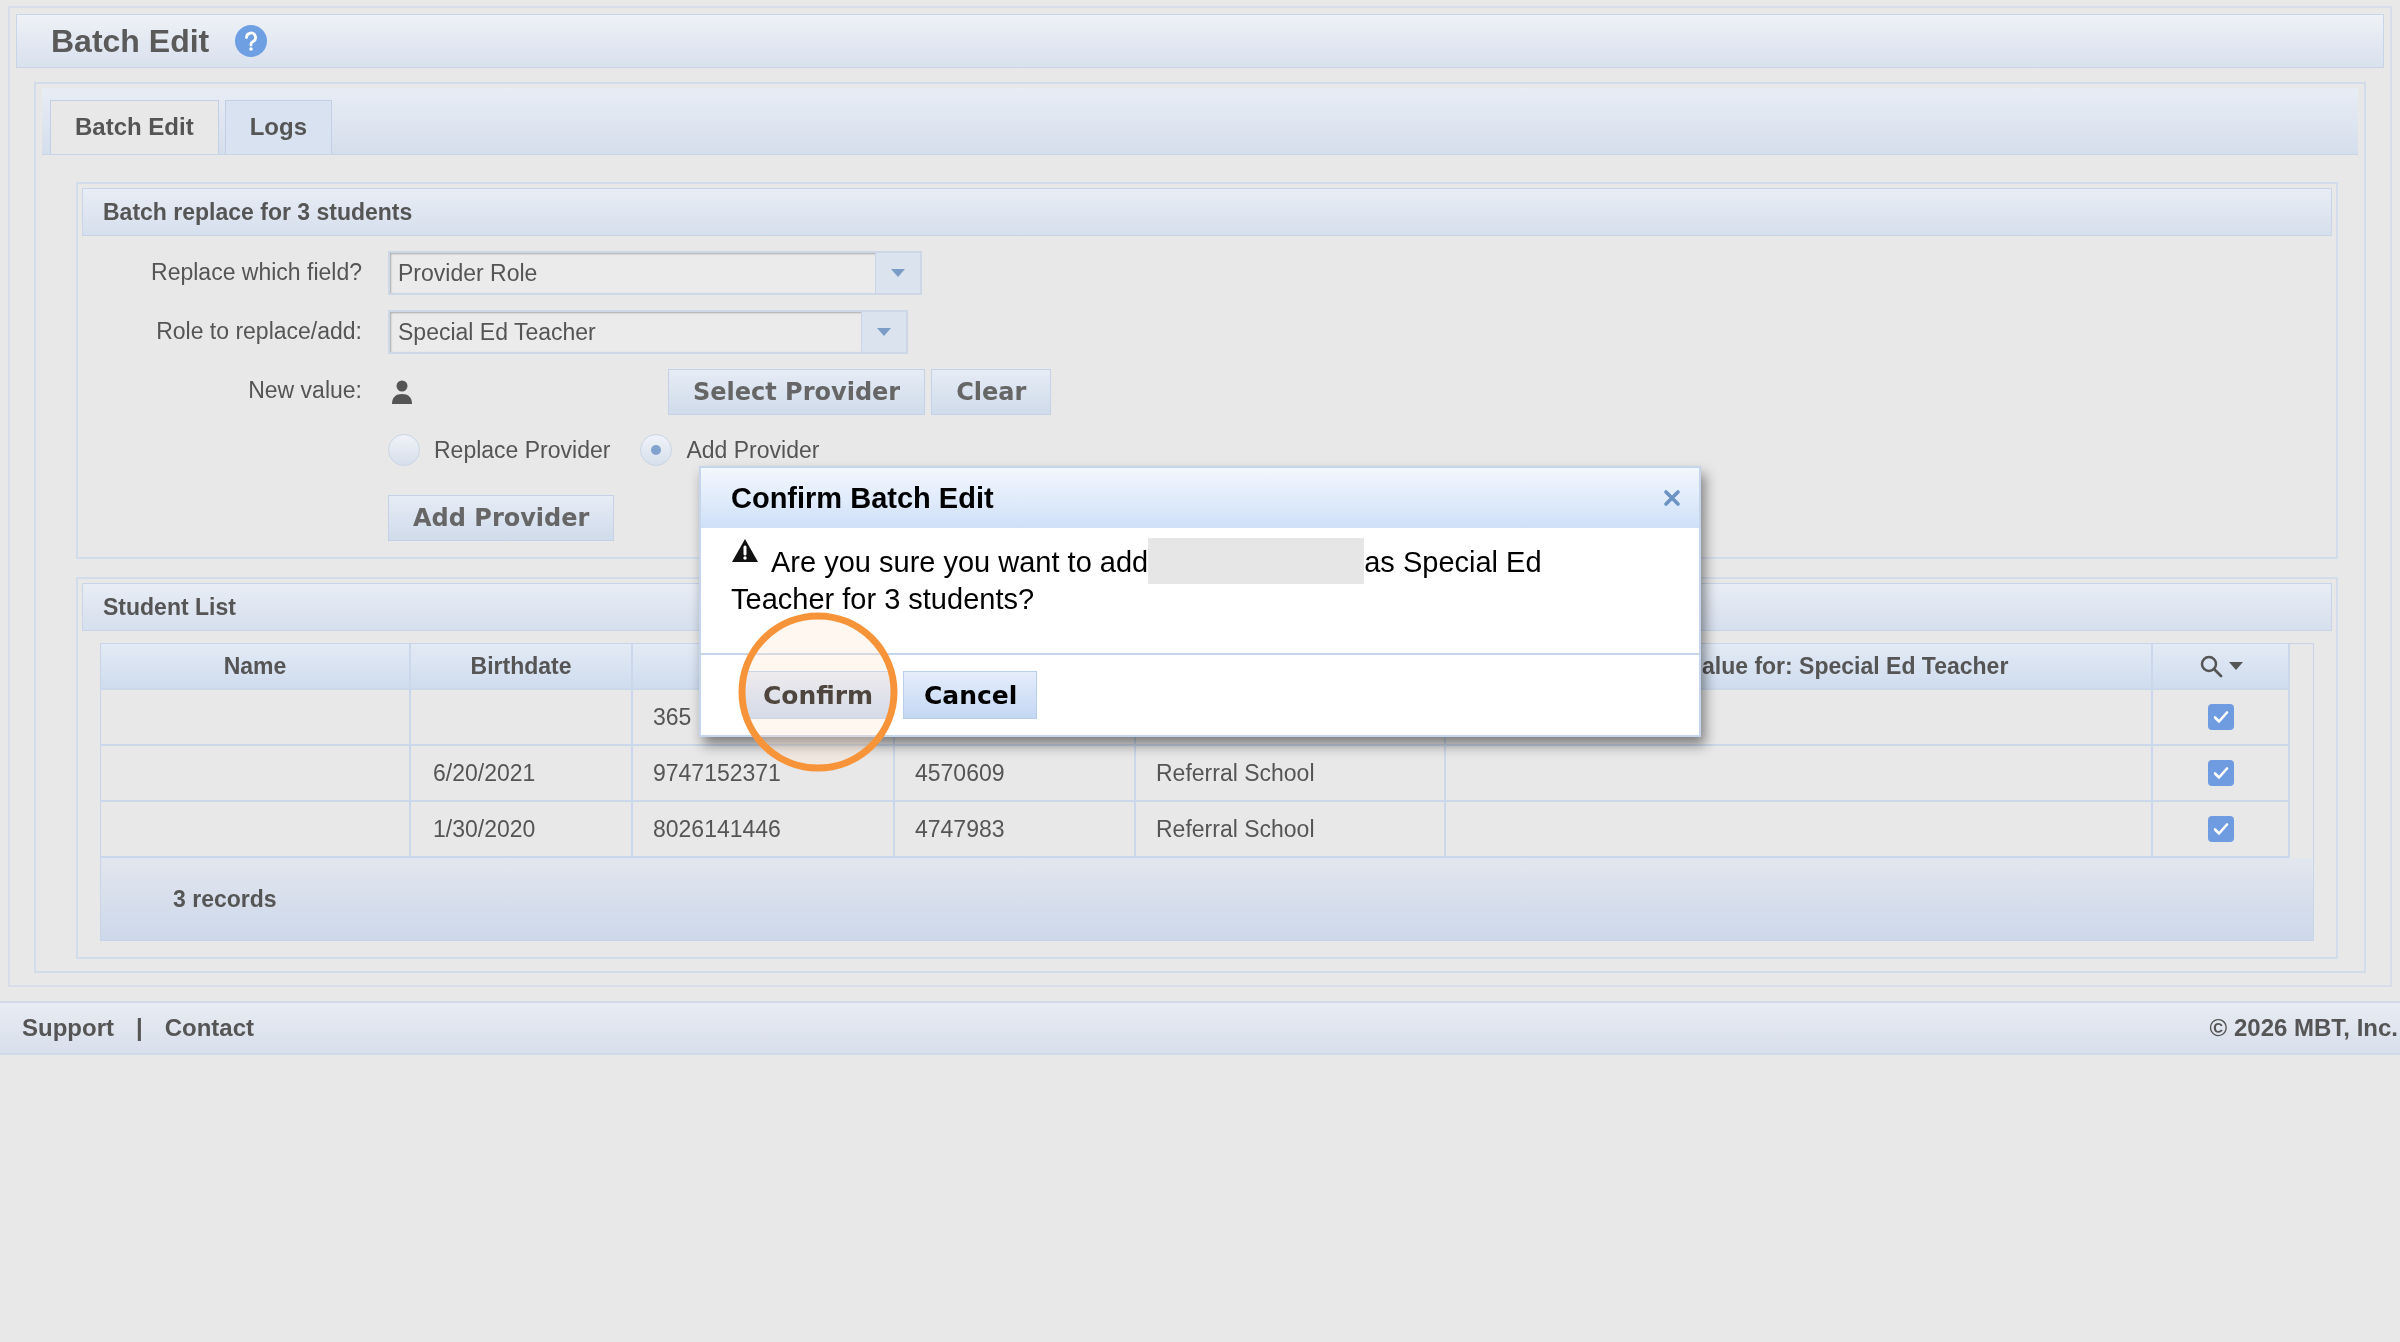 The width and height of the screenshot is (2400, 1342). What do you see at coordinates (169, 607) in the screenshot?
I see `section-title: Student List` at bounding box center [169, 607].